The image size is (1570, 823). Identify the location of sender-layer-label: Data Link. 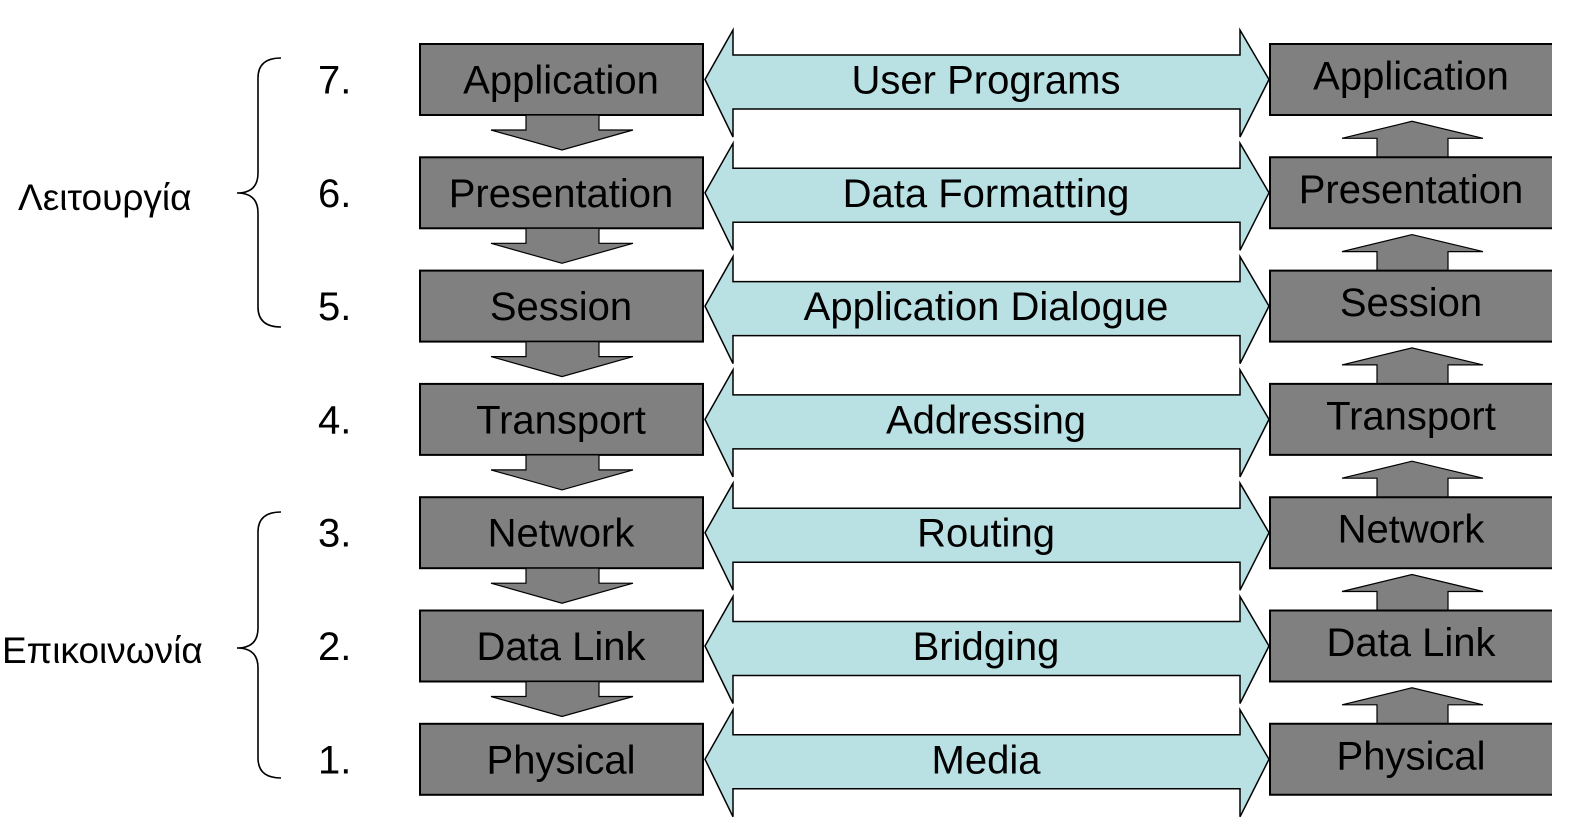
(562, 647).